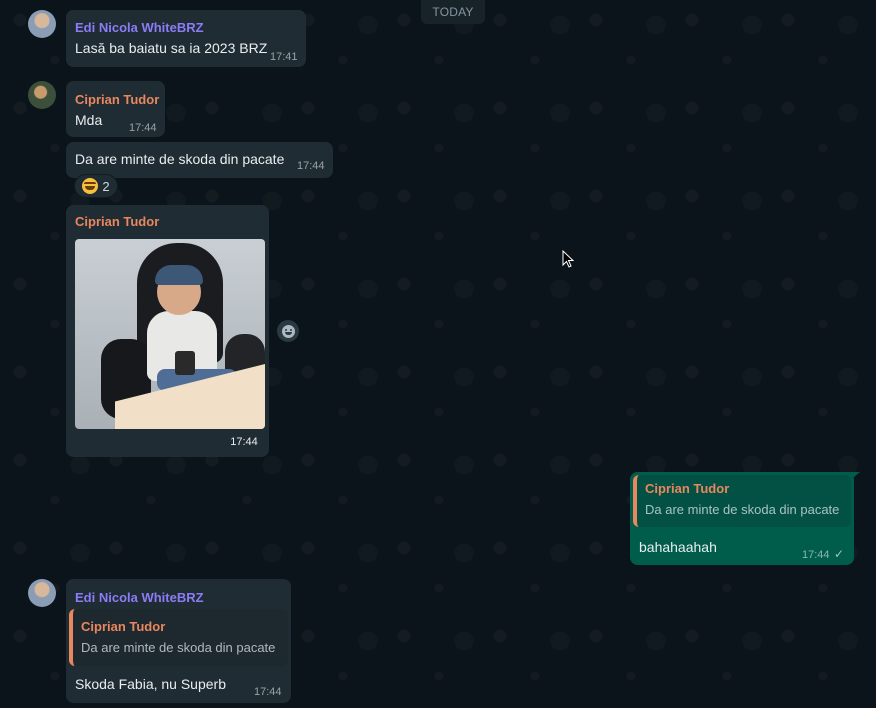 This screenshot has width=876, height=708. I want to click on message-text: Skoda Fabia, nu Superb, so click(150, 684).